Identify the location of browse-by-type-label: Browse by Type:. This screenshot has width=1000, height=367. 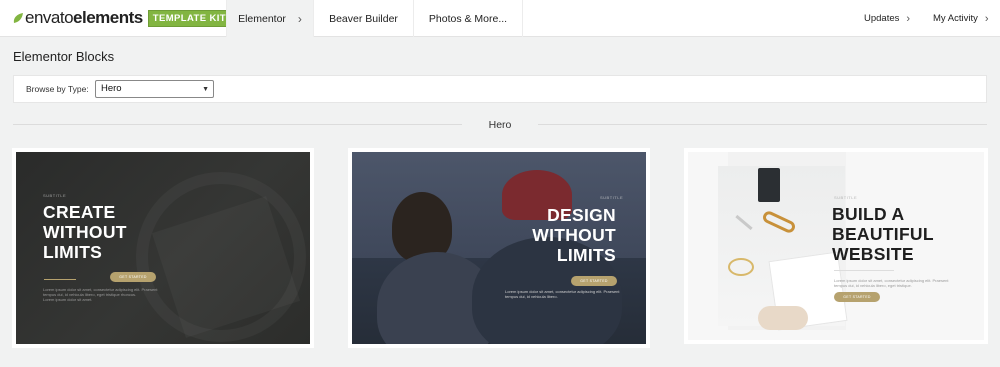
(57, 89).